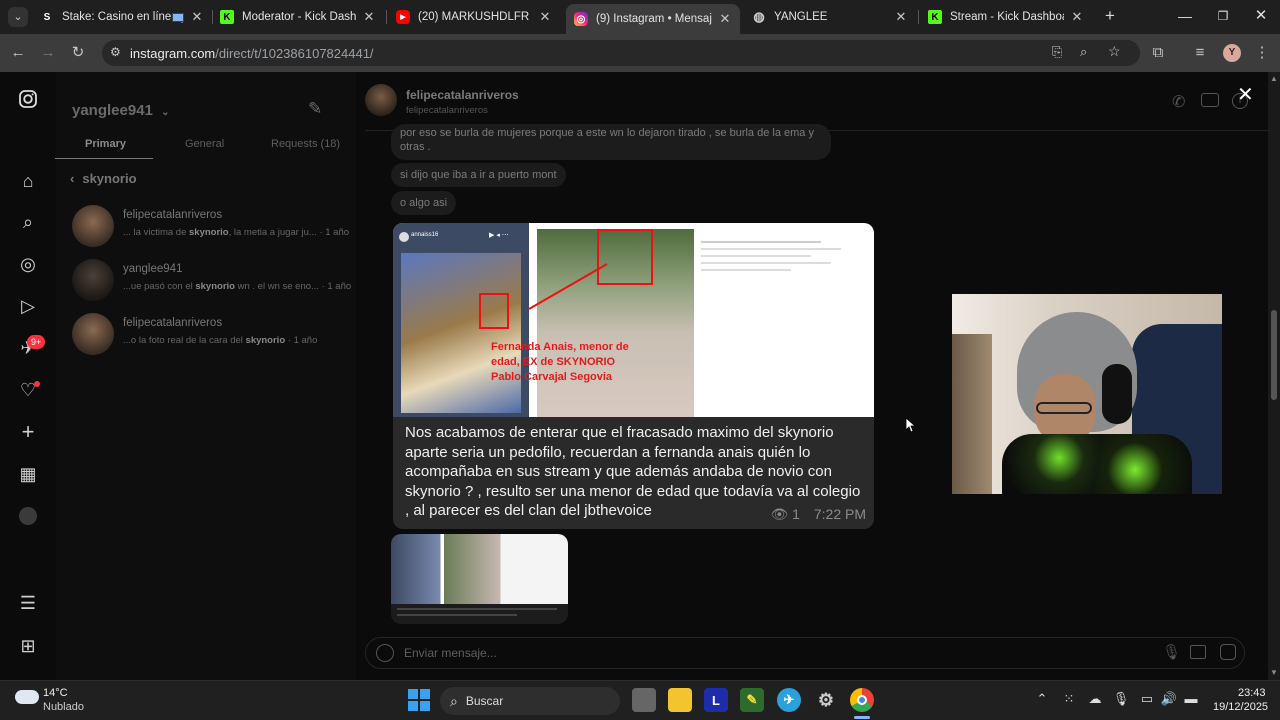 The width and height of the screenshot is (1280, 720). Describe the element at coordinates (315, 109) in the screenshot. I see `compose-message-icon: ✎` at that location.